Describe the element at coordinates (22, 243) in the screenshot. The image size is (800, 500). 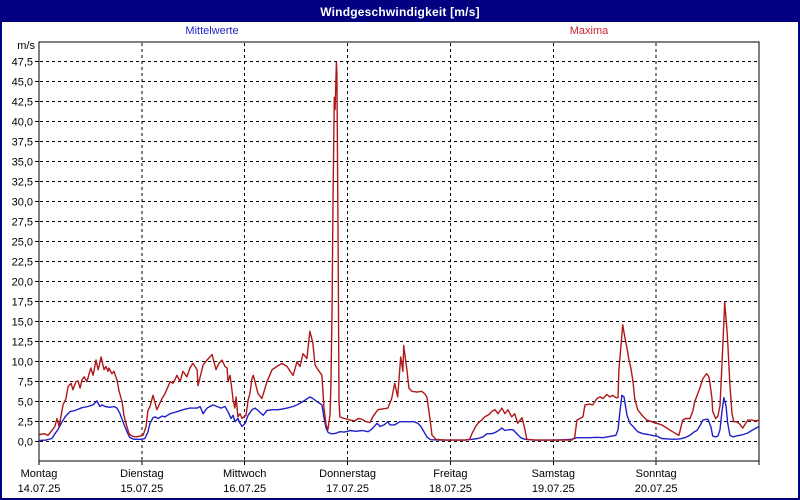
I see `y-tick-label: 25,0` at that location.